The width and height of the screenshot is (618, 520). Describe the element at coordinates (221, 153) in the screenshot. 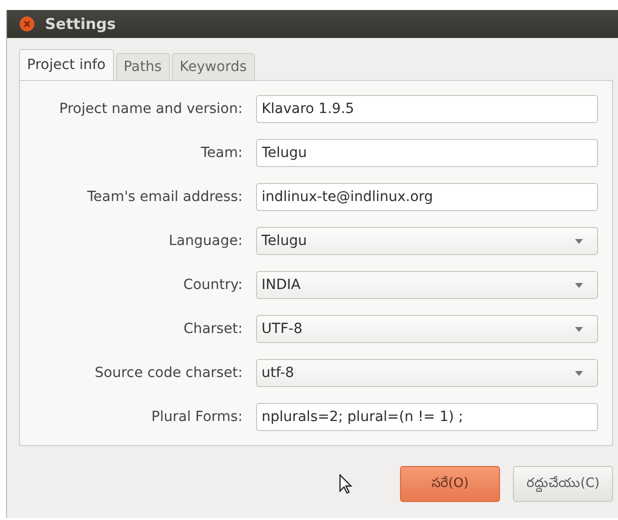

I see `field-label: Team:` at that location.